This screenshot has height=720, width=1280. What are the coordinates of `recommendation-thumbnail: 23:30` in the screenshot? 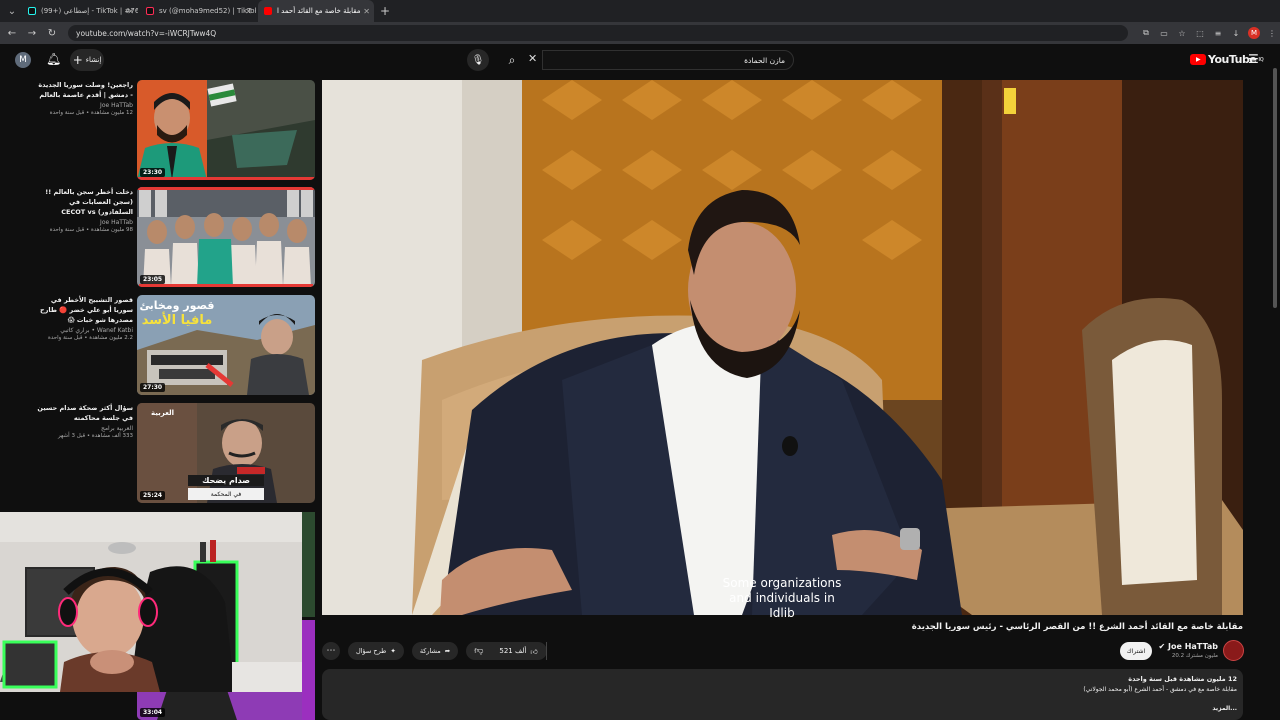 It's located at (226, 130).